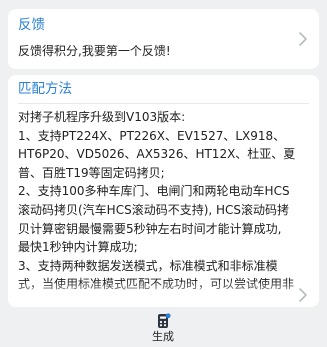 This screenshot has width=327, height=347. I want to click on divider, so click(163, 103).